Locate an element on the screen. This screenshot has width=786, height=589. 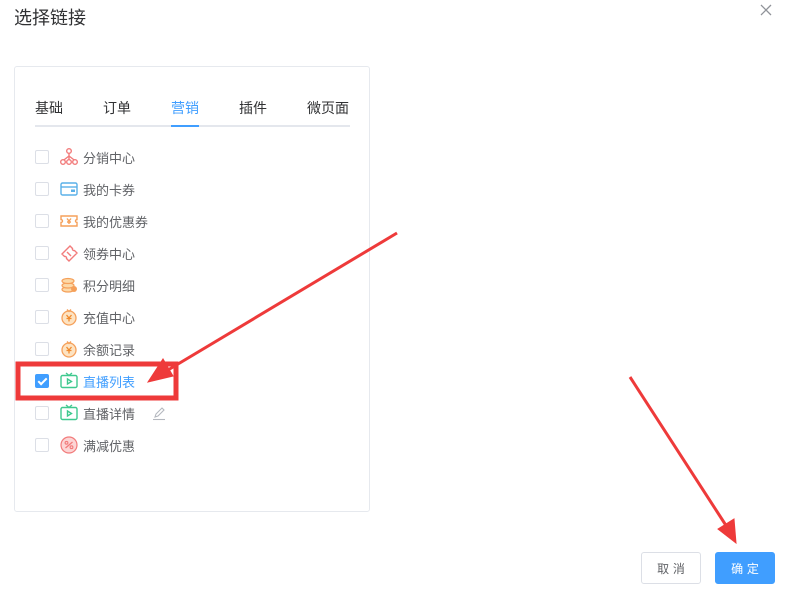
recharge-icon is located at coordinates (69, 317).